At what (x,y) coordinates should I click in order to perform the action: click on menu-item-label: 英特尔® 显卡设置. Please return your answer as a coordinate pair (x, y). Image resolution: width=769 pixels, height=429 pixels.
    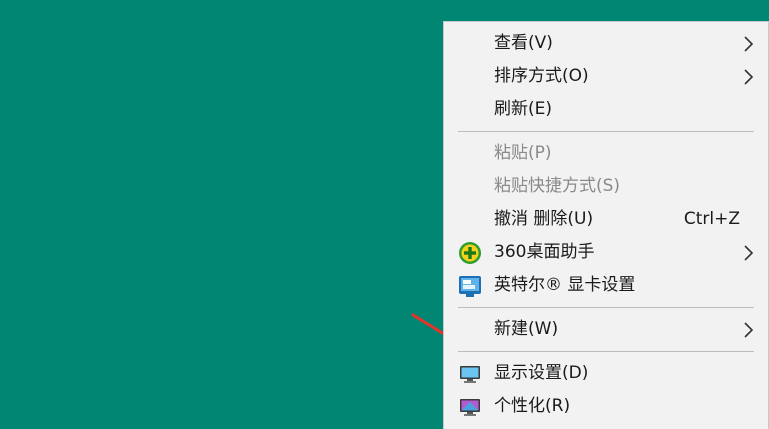
    Looking at the image, I should click on (565, 285).